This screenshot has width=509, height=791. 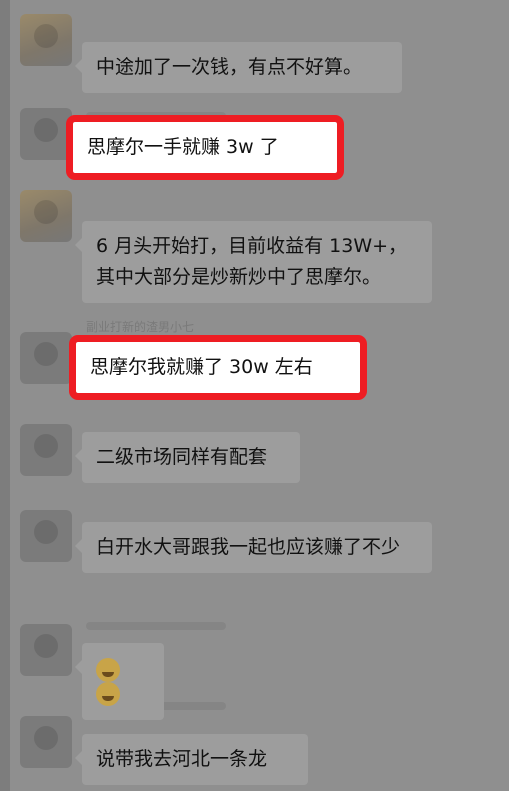 I want to click on message-text: 白开水大哥跟我一起也应该赚了不少, so click(x=248, y=547).